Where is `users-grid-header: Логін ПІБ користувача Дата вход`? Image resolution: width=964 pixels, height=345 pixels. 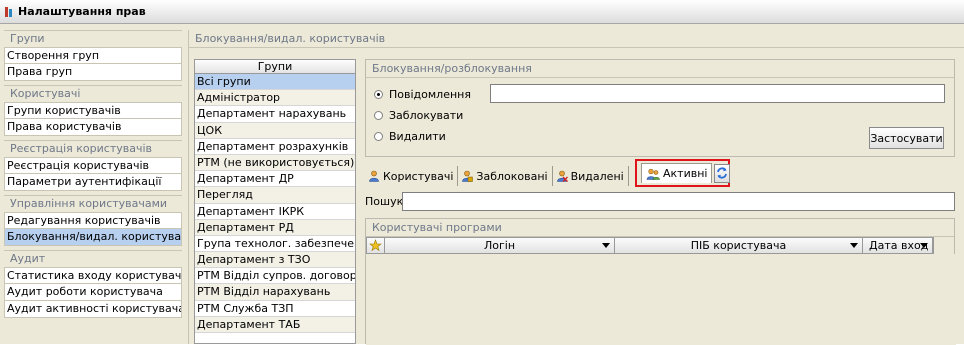
users-grid-header: Логін ПІБ користувача Дата вход is located at coordinates (650, 245).